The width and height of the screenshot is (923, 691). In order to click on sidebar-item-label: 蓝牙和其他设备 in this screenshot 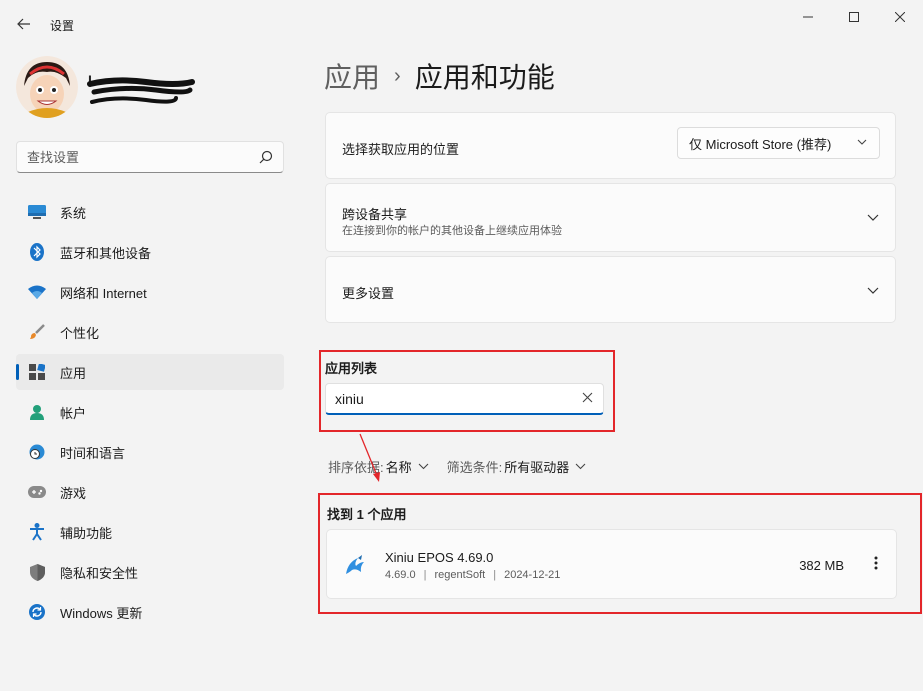, I will do `click(106, 253)`.